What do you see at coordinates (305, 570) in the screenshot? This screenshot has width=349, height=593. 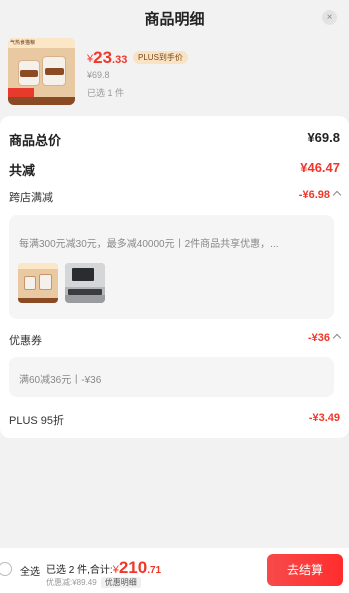 I see `checkout-button: 去结算` at bounding box center [305, 570].